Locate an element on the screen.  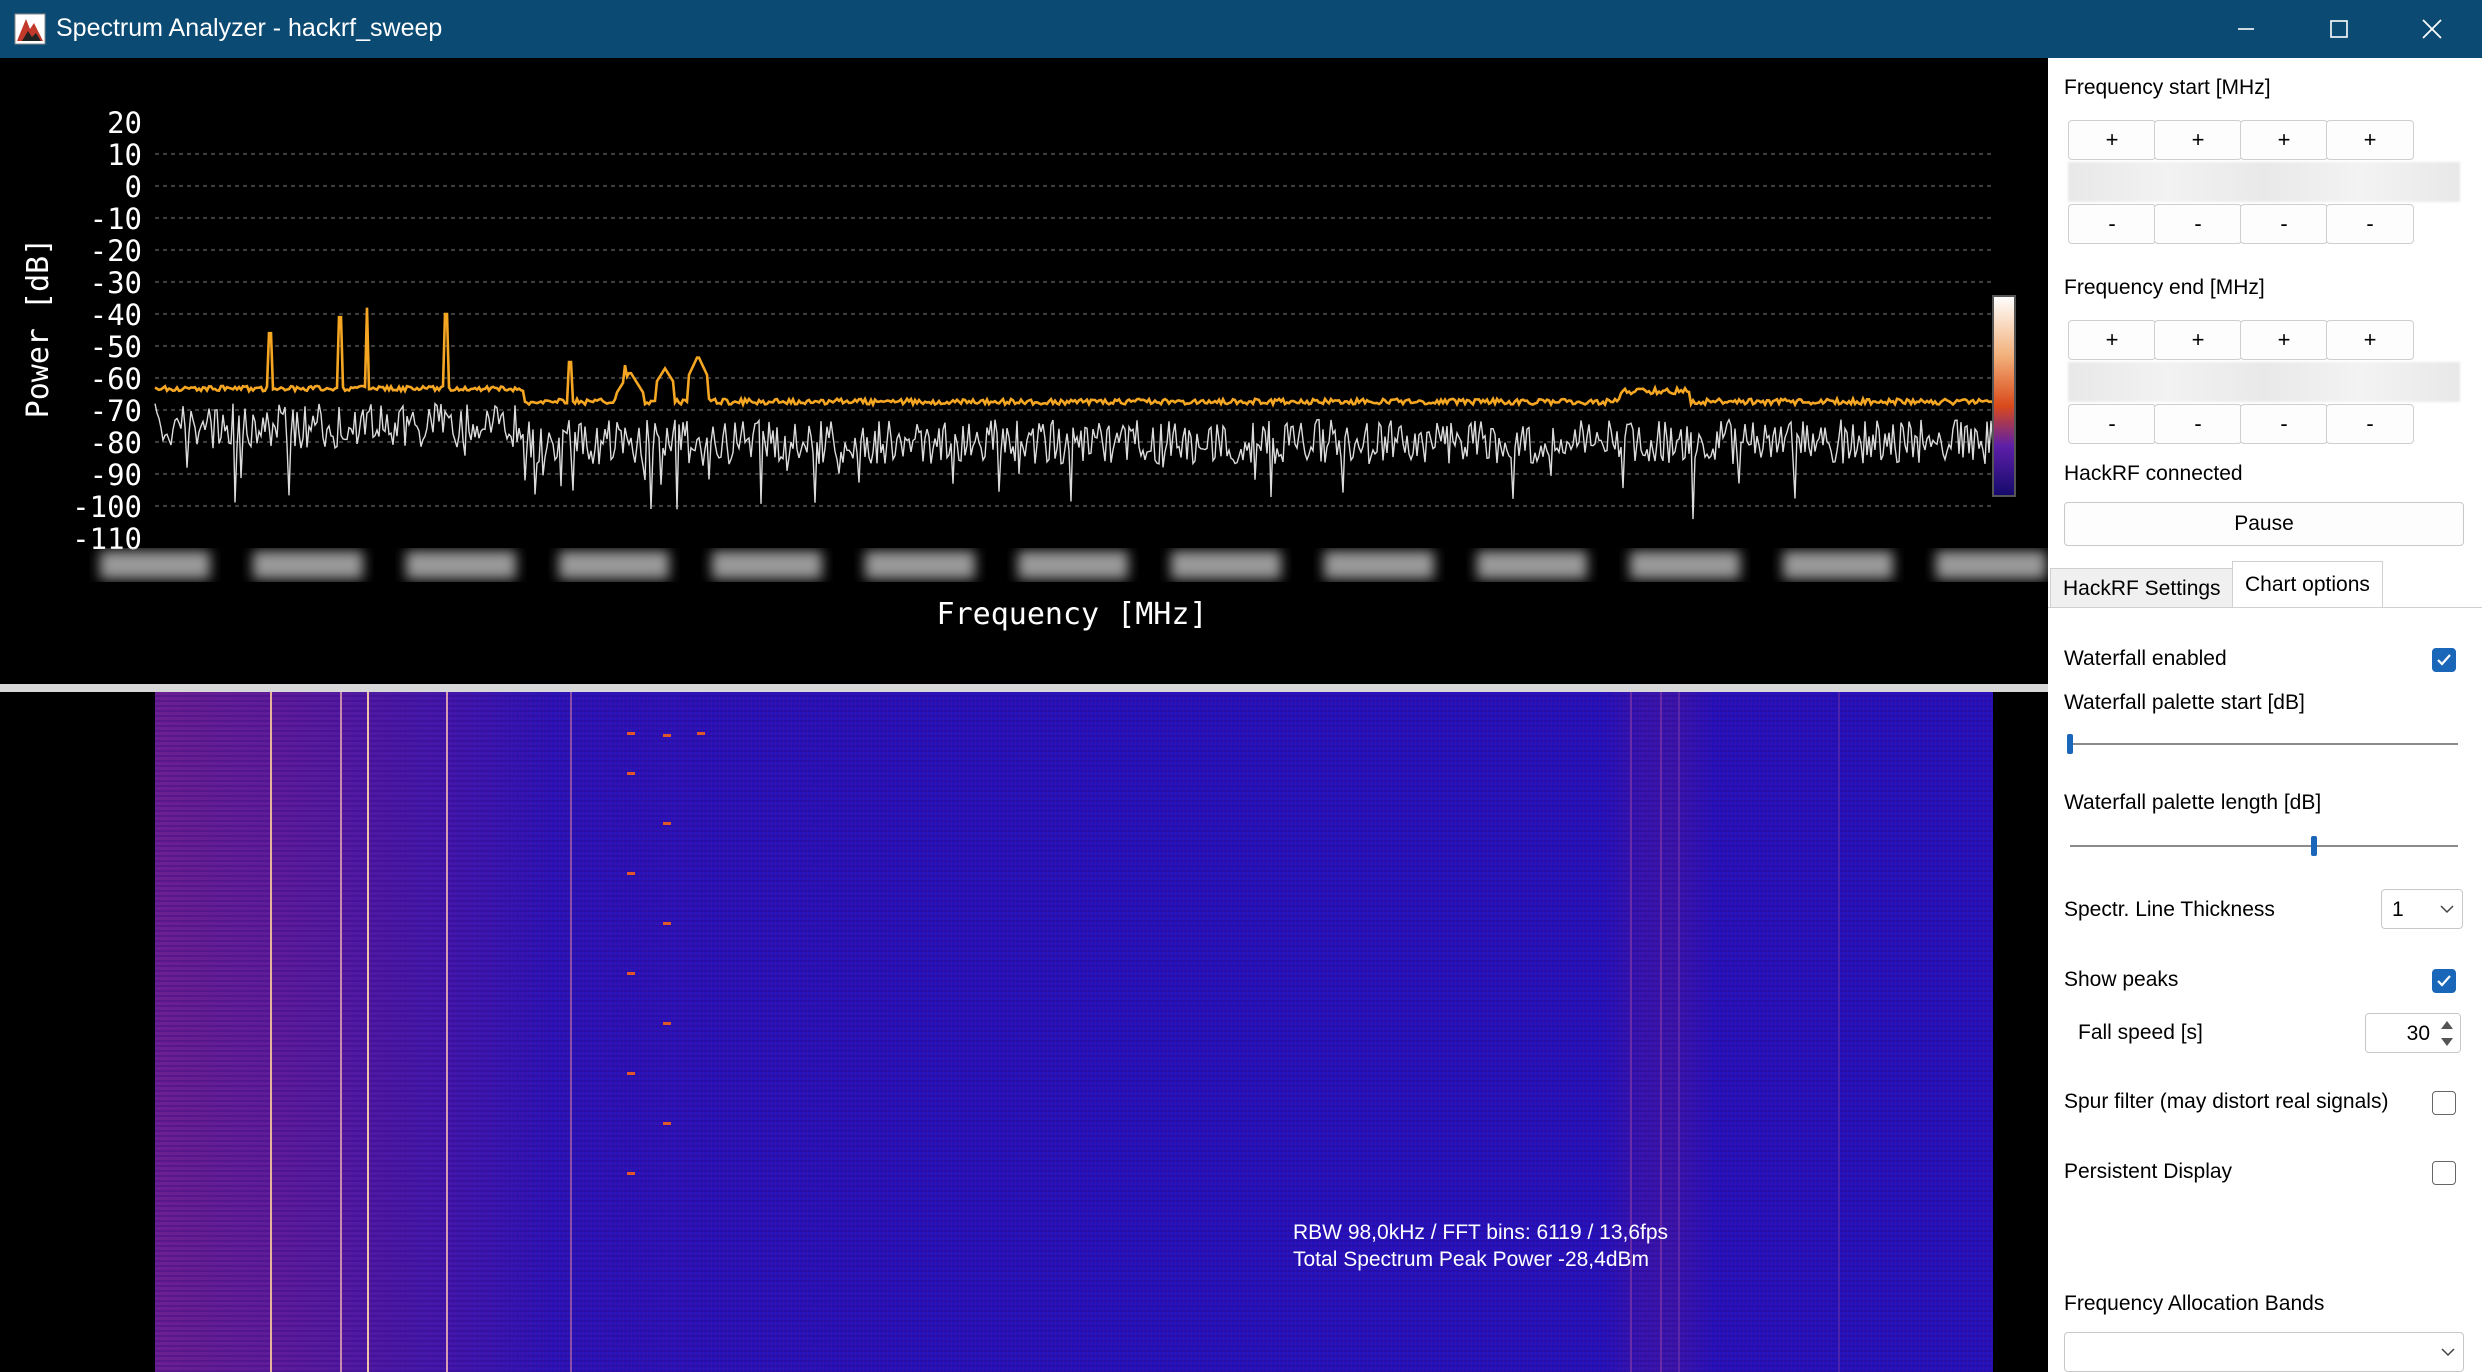
palette-colorbar is located at coordinates (2004, 396).